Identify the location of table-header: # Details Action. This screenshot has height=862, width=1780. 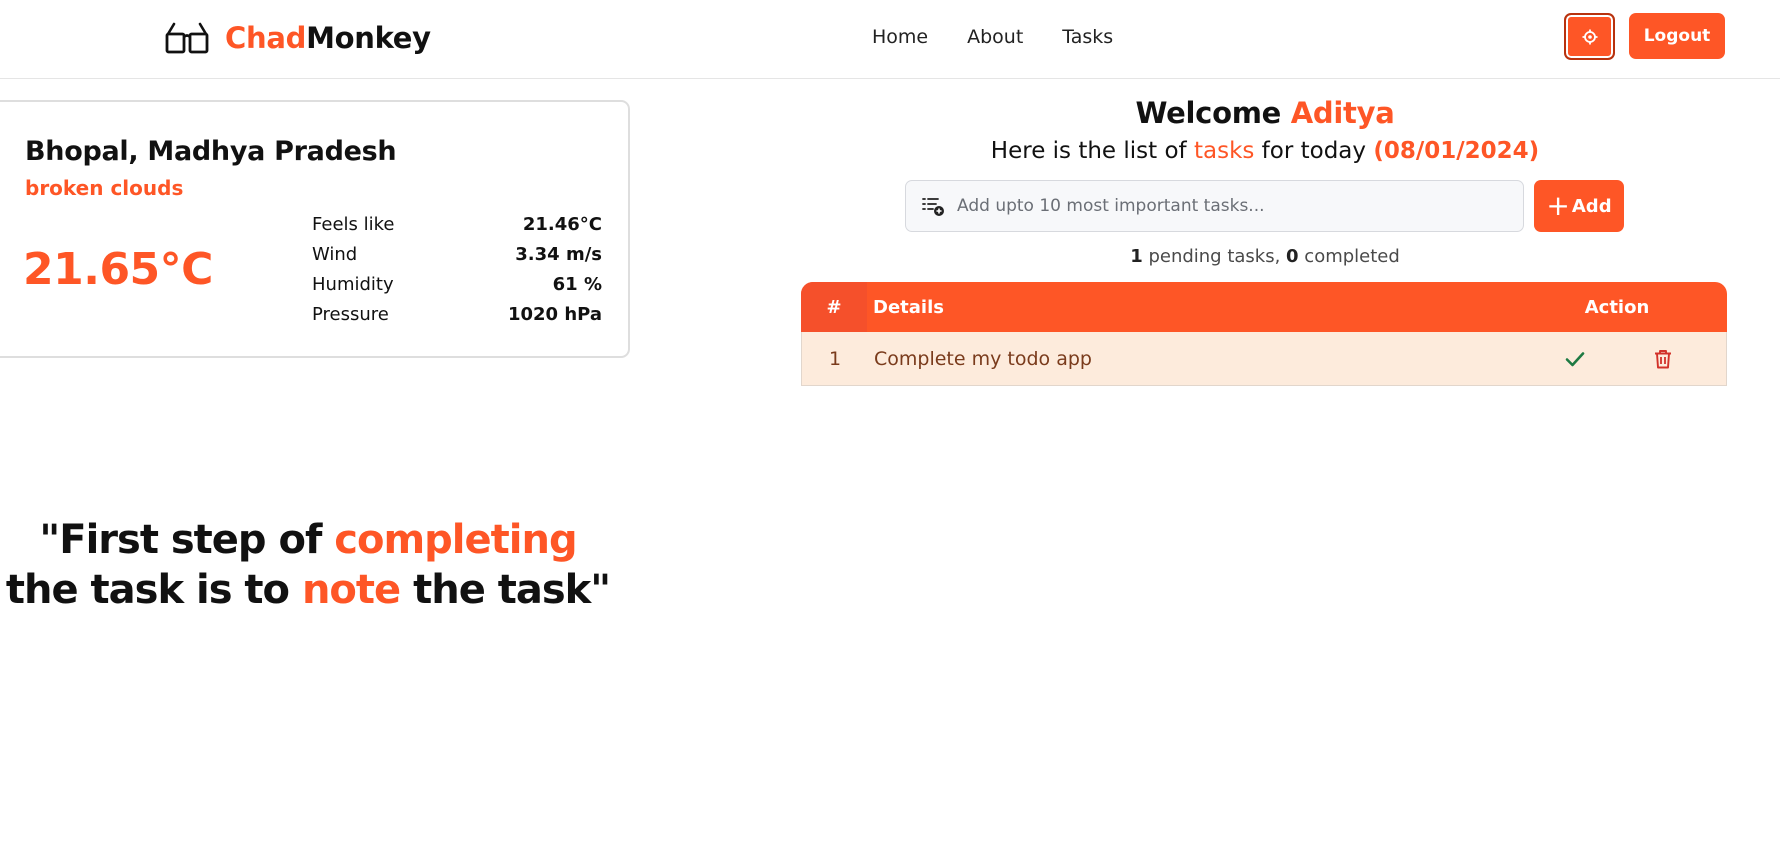
(1264, 307).